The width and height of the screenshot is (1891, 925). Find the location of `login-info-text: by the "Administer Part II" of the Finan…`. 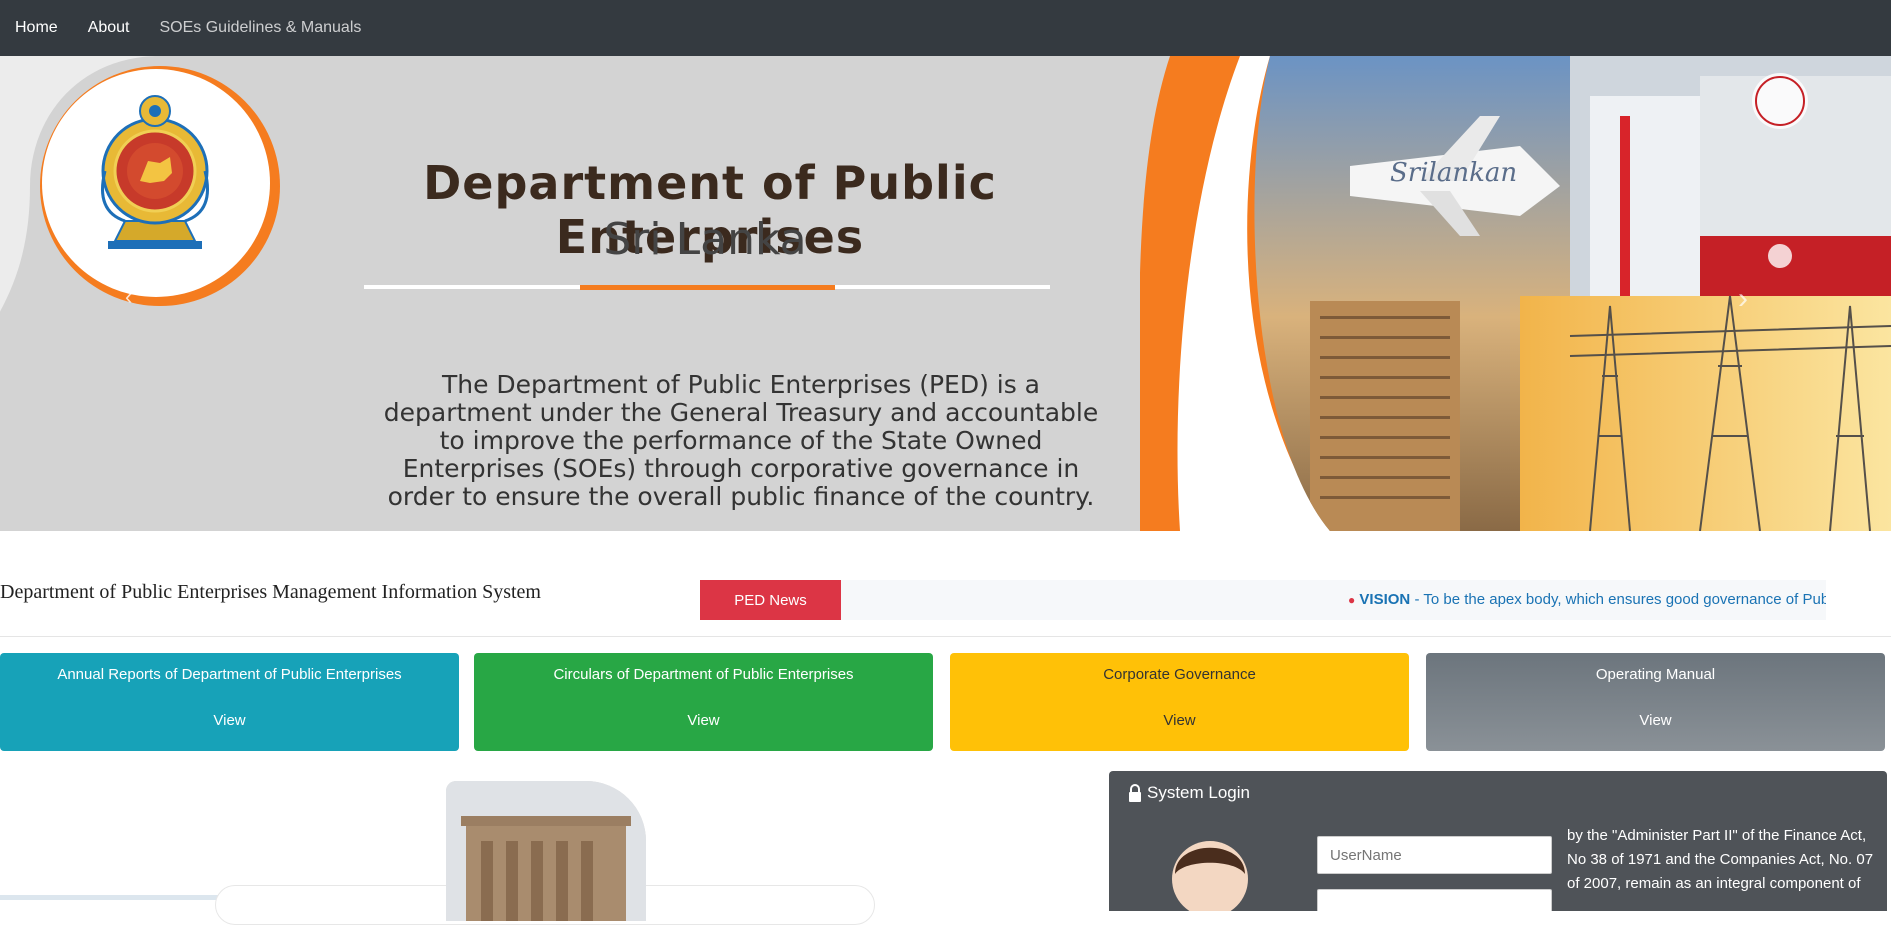

login-info-text: by the "Administer Part II" of the Finan… is located at coordinates (1720, 859).